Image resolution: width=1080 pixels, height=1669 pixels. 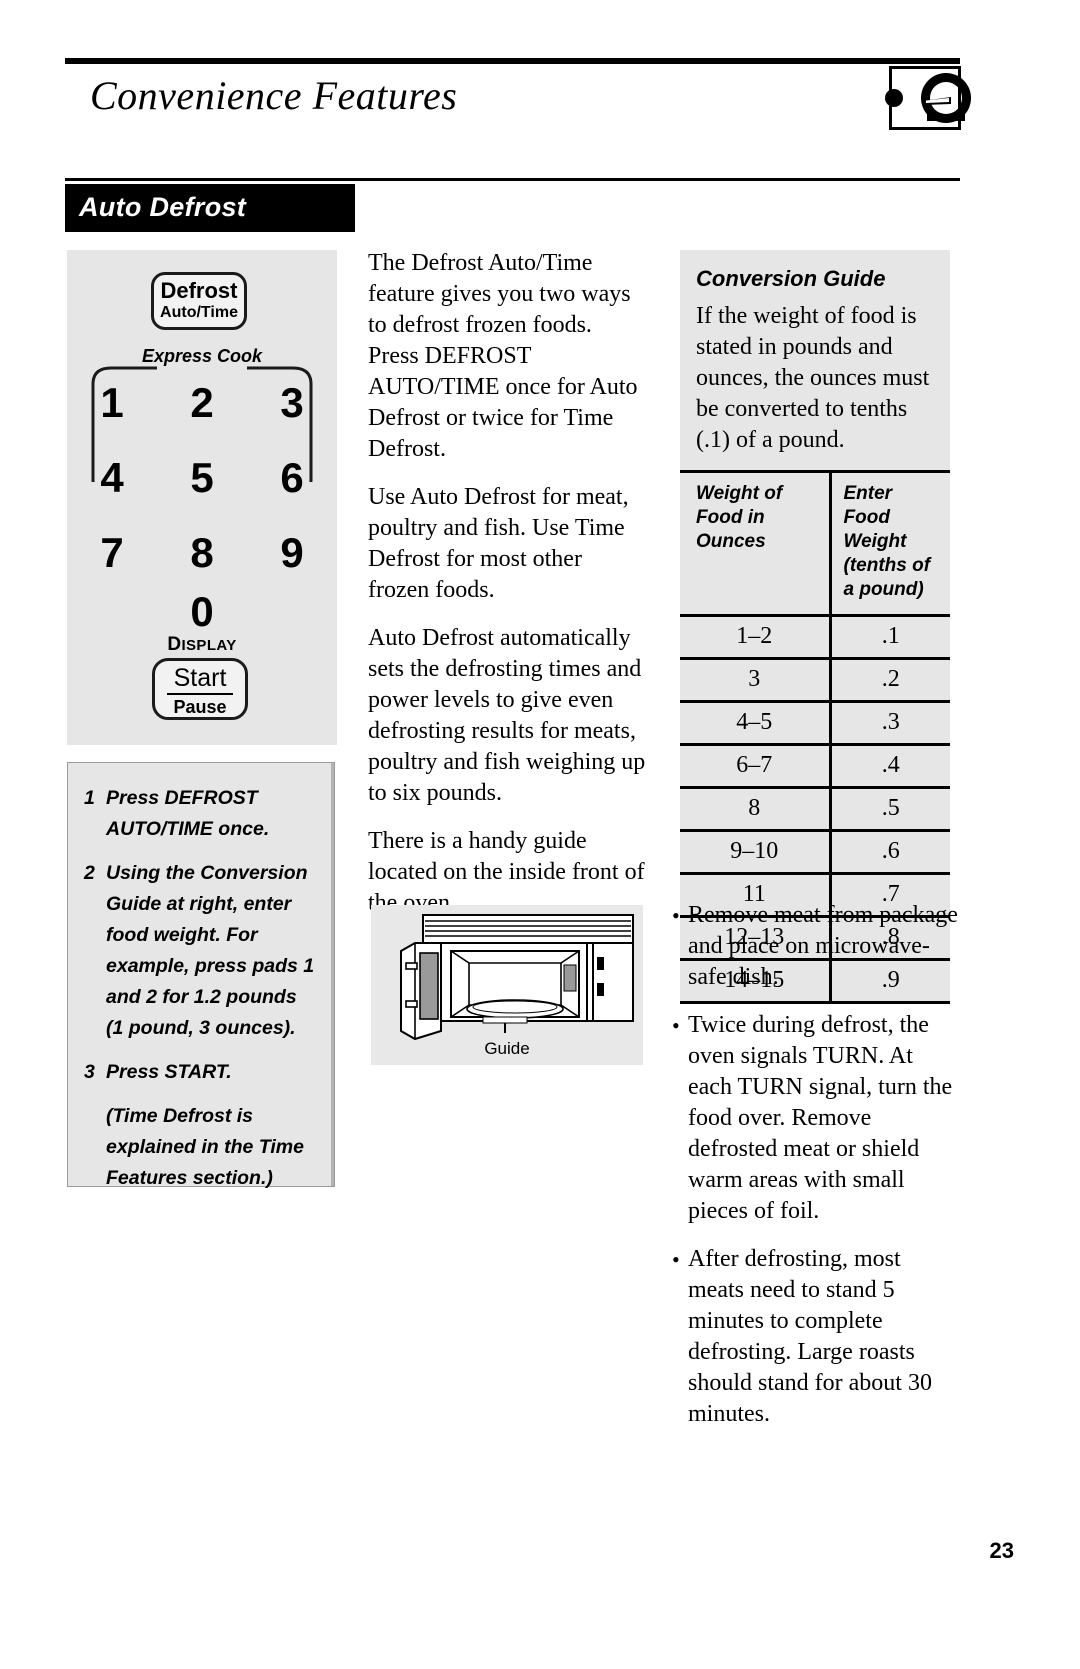 What do you see at coordinates (95, 1147) in the screenshot?
I see `step-note-number` at bounding box center [95, 1147].